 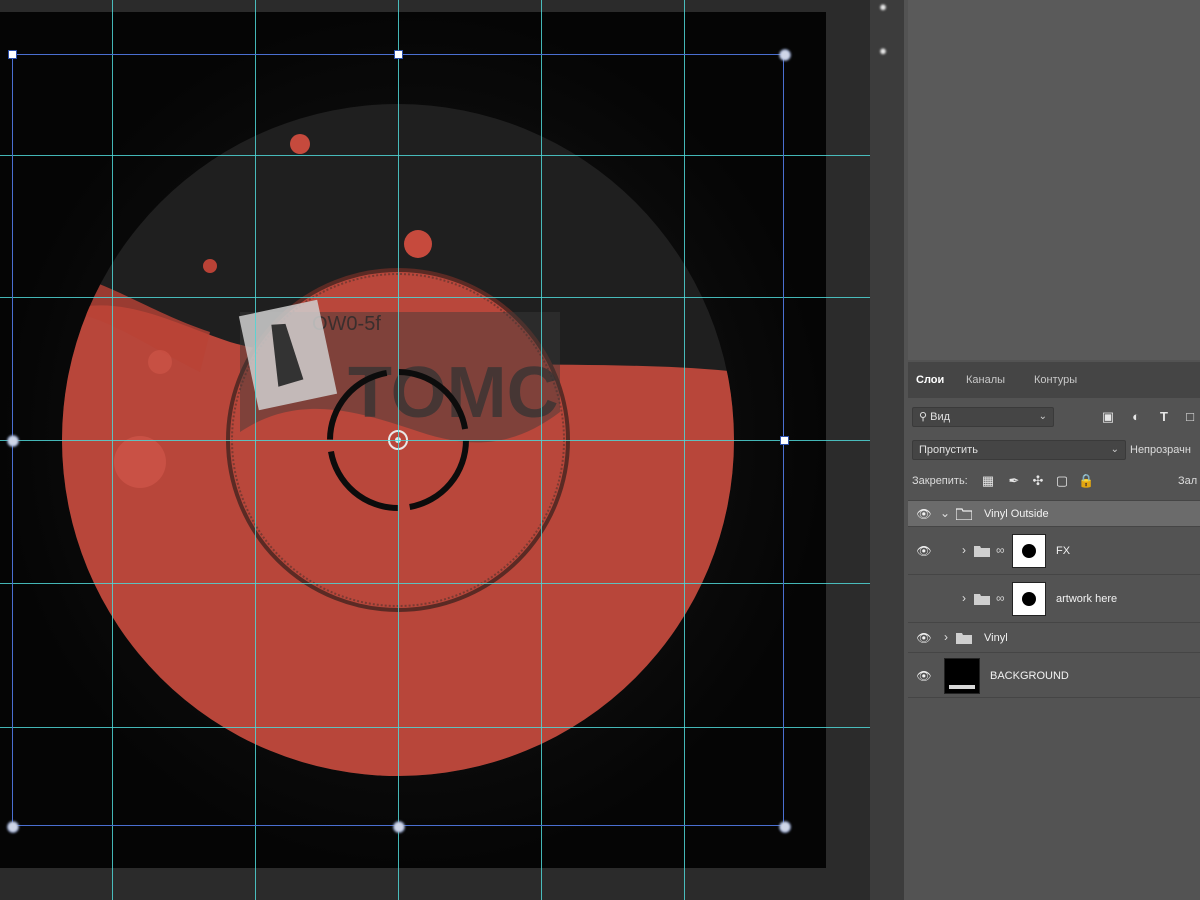 I want to click on lock-paint-icon: ✒, so click(x=1014, y=481).